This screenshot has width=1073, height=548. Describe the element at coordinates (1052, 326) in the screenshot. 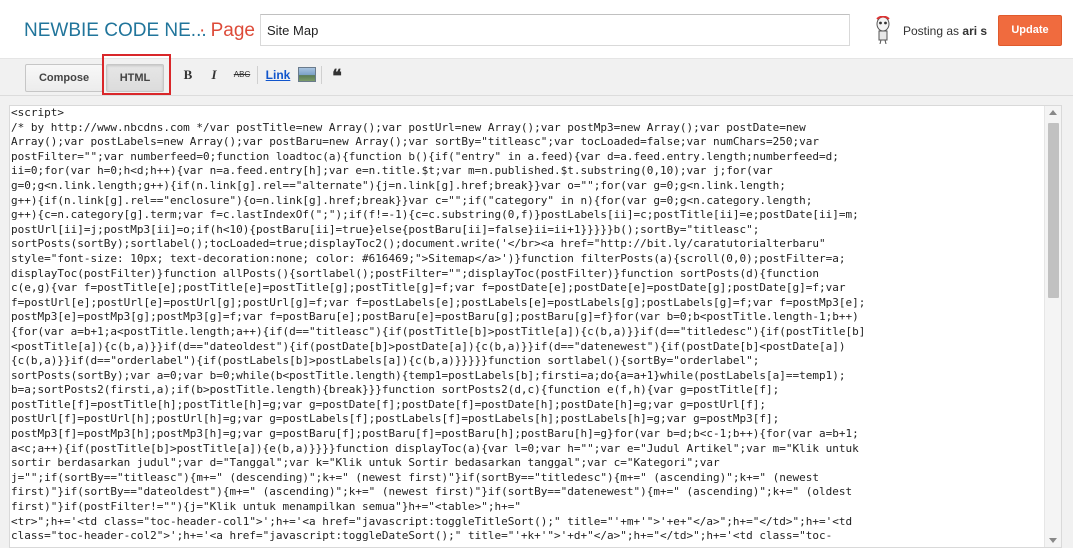

I see `editor-scrollbar` at that location.